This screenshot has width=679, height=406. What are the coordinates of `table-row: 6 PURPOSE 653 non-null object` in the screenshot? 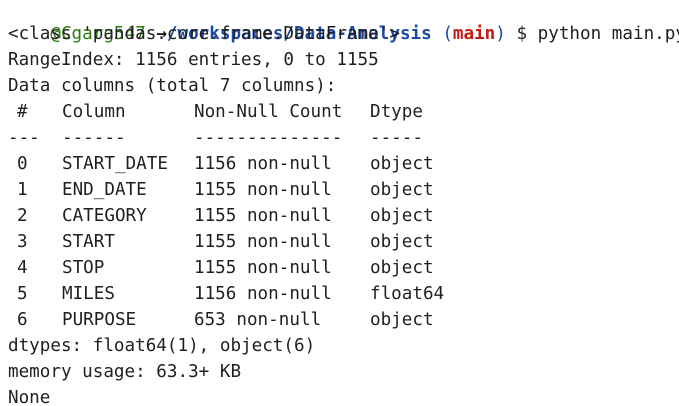 It's located at (338, 320).